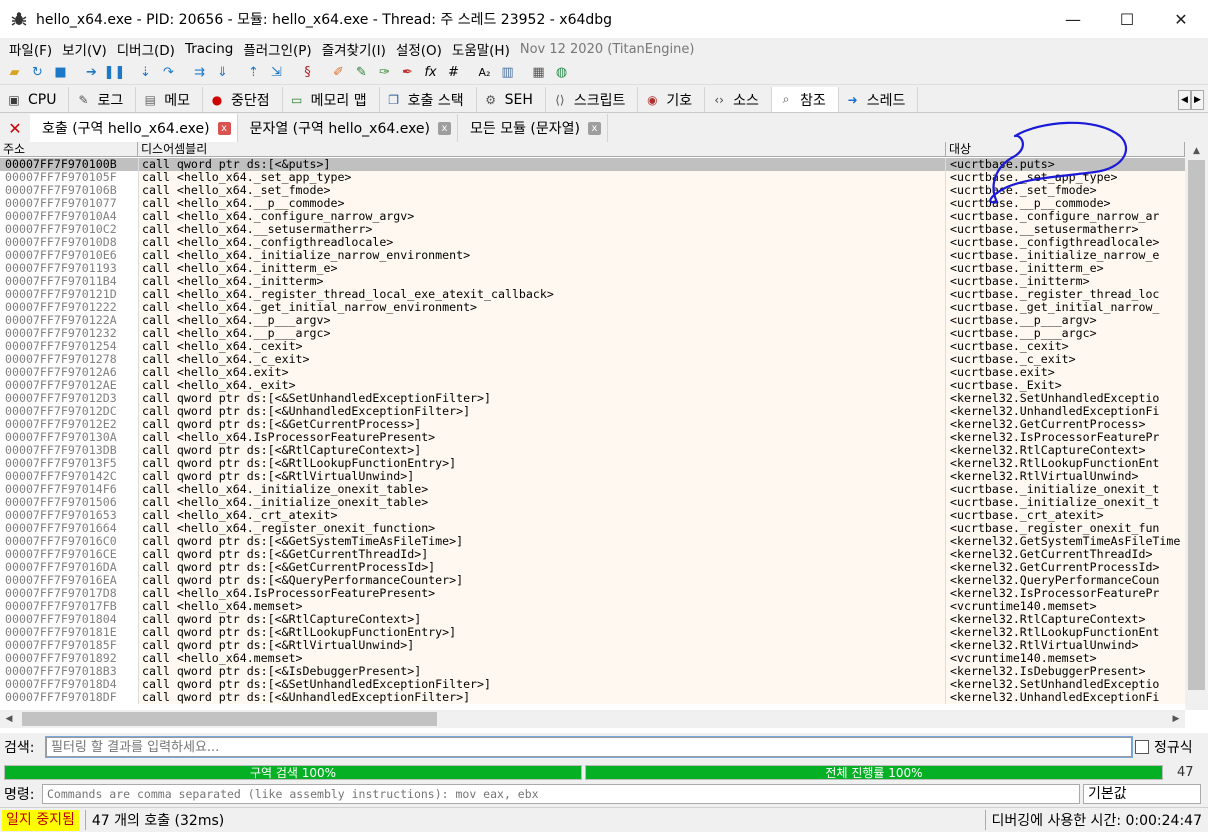 This screenshot has height=832, width=1208. What do you see at coordinates (561, 73) in the screenshot?
I see `update-globe-icon: ◍` at bounding box center [561, 73].